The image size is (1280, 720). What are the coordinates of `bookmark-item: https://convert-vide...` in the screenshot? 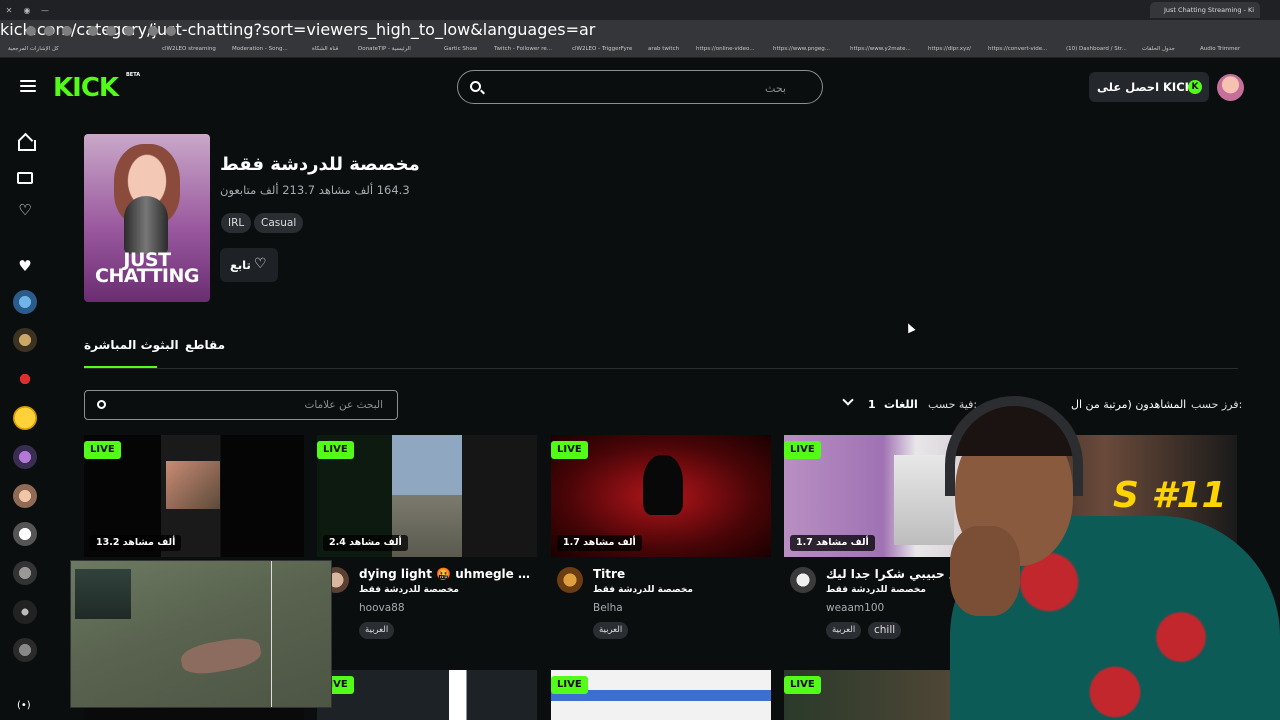 It's located at (1017, 49).